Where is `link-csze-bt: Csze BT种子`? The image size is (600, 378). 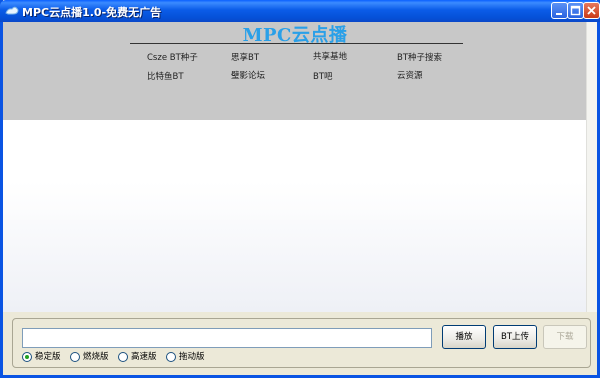
link-csze-bt: Csze BT种子 is located at coordinates (172, 57).